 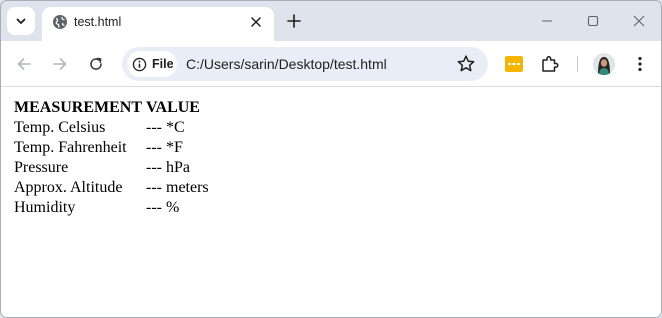 I want to click on site-info-label: File, so click(x=163, y=64).